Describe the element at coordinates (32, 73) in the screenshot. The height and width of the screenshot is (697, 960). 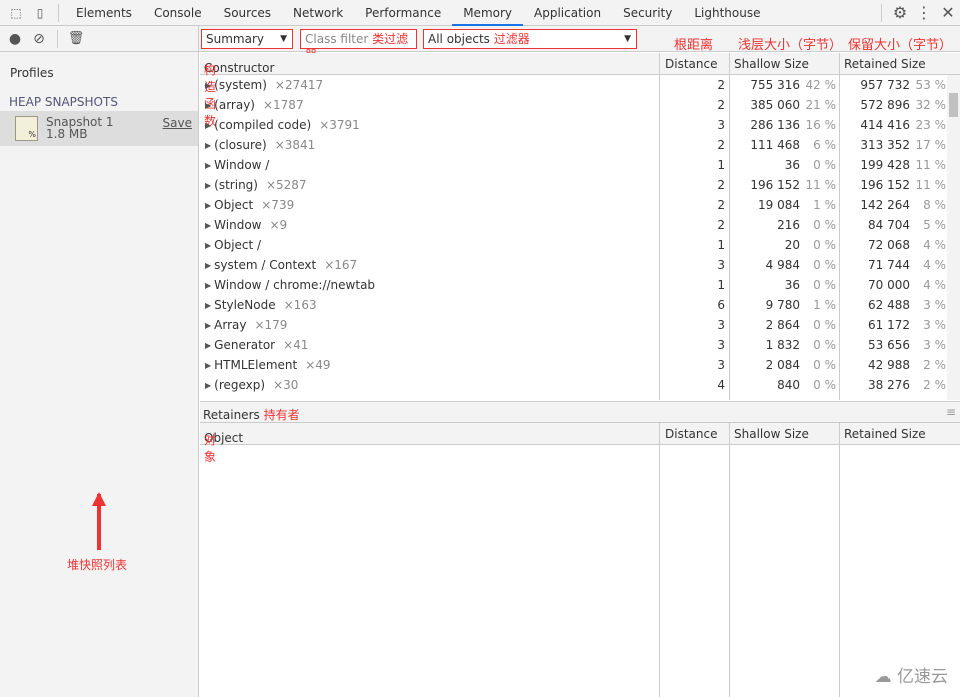
I see `profiles-title: Profiles` at that location.